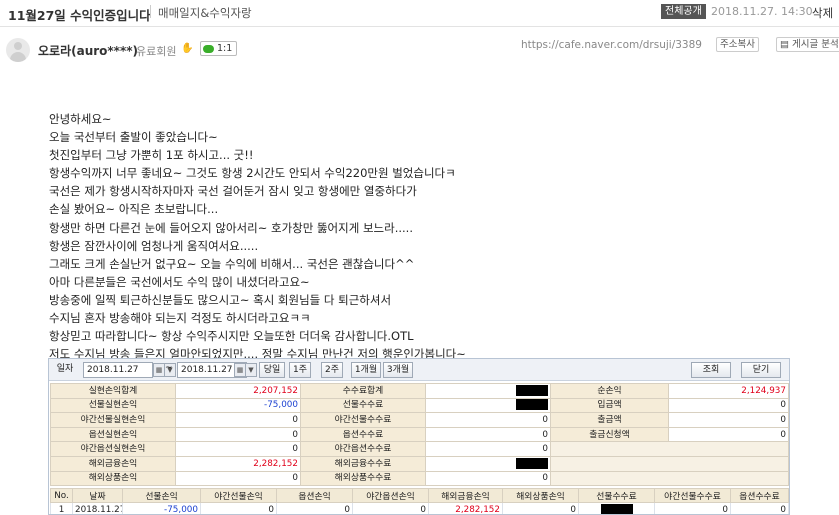 This screenshot has height=515, width=839. What do you see at coordinates (609, 405) in the screenshot?
I see `summary-label: 입금액` at bounding box center [609, 405].